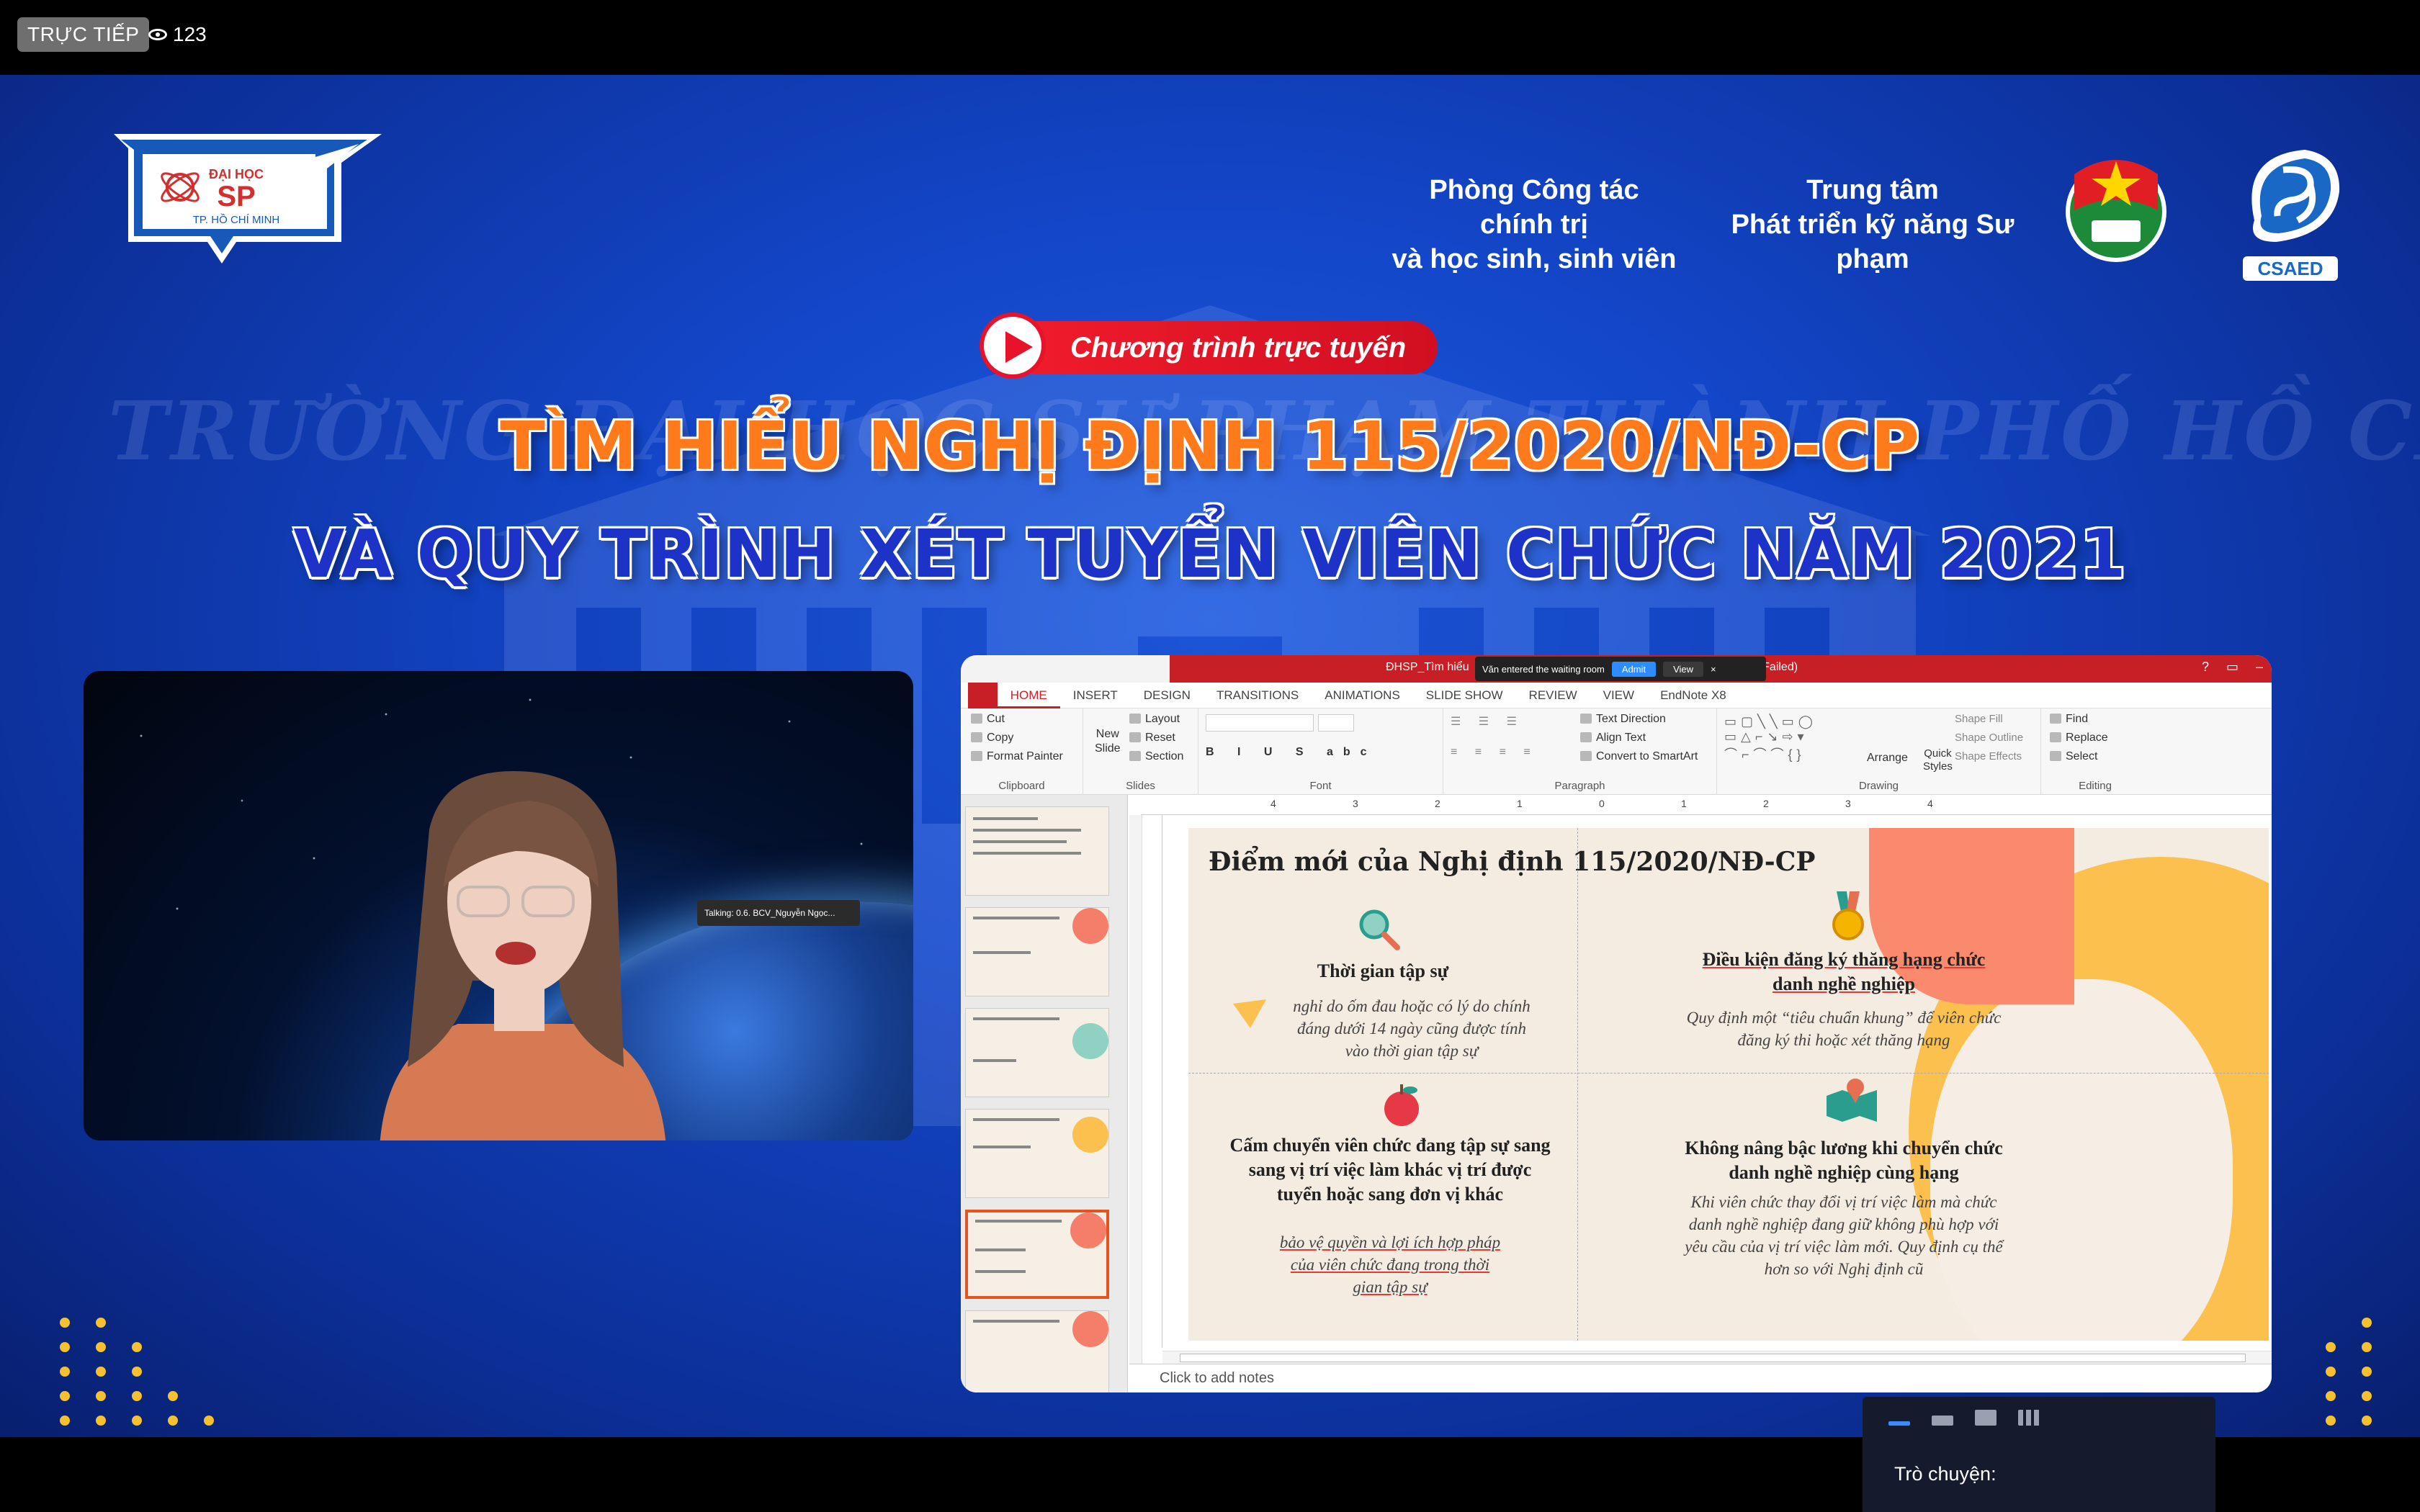 The width and height of the screenshot is (2420, 1512). I want to click on logo-line2: SP, so click(236, 196).